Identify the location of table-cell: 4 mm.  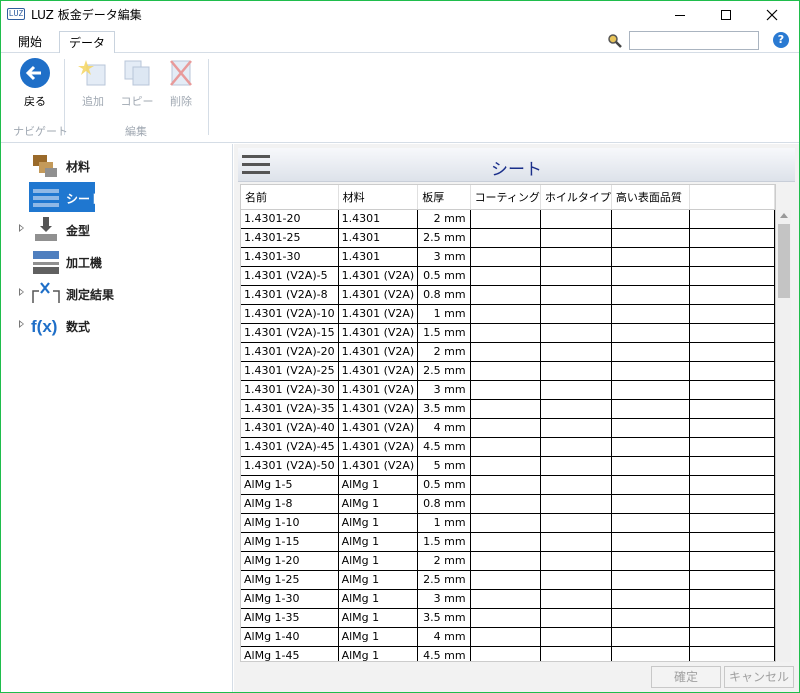
(444, 637).